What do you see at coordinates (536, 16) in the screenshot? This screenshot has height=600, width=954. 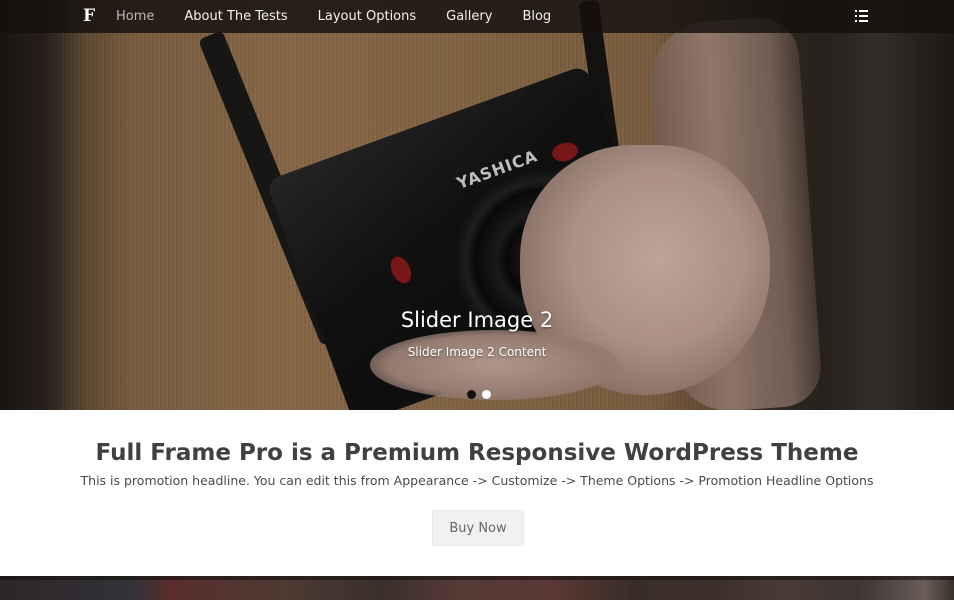 I see `nav-item-blog: Blog` at bounding box center [536, 16].